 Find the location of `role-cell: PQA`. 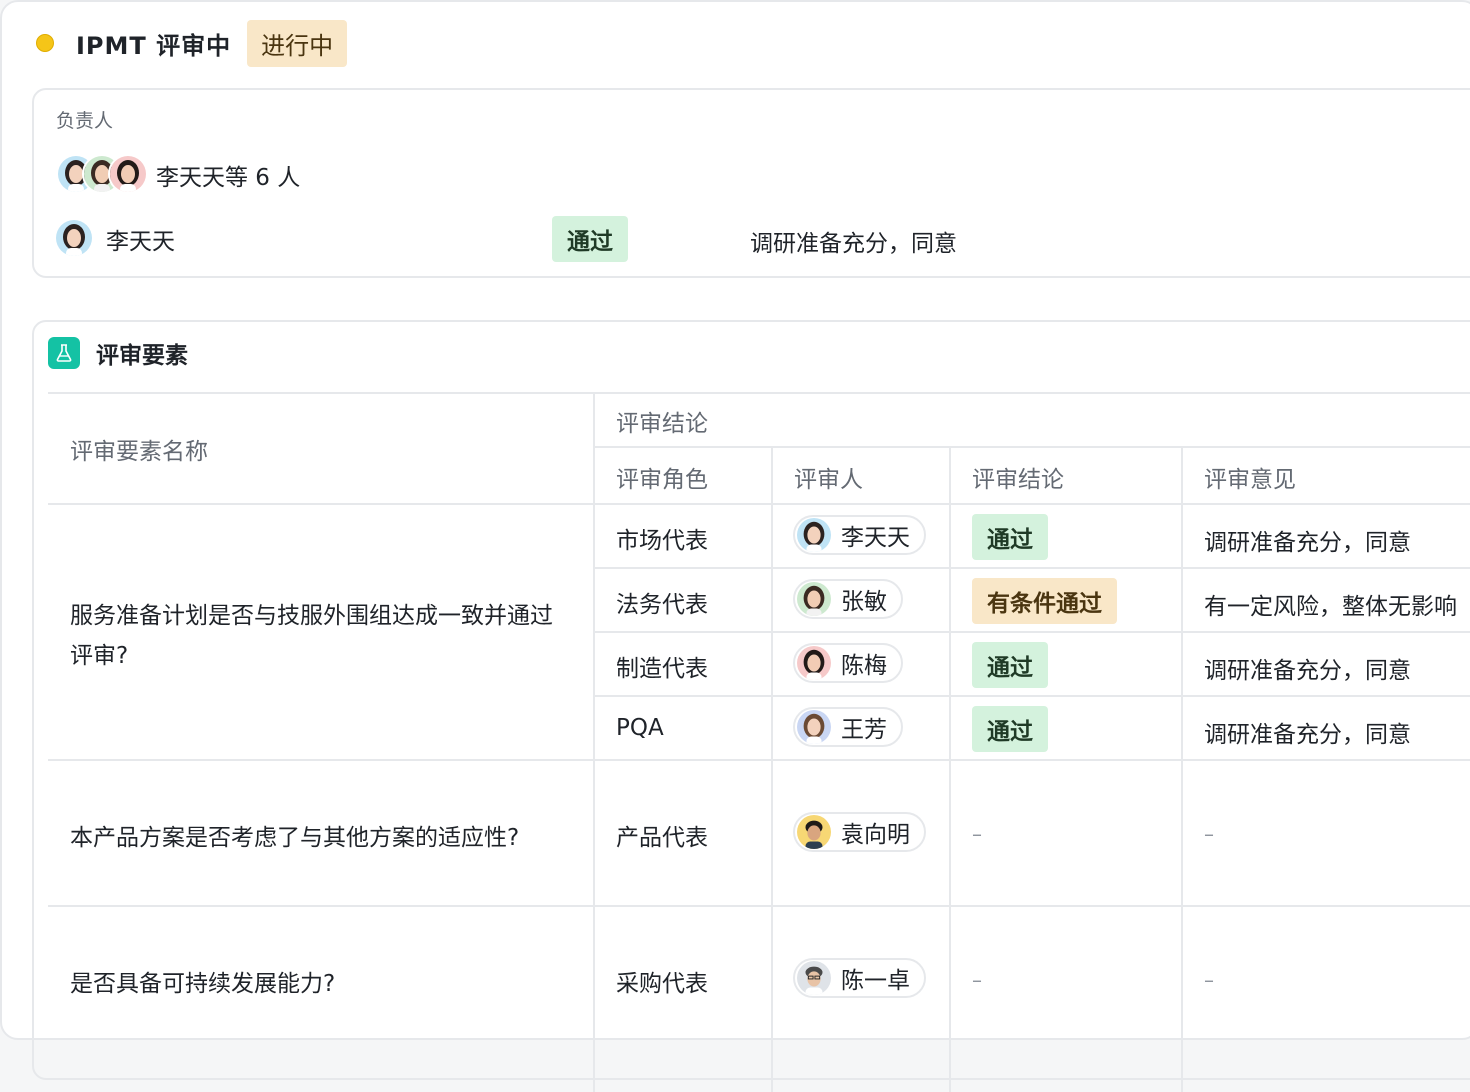

role-cell: PQA is located at coordinates (640, 728).